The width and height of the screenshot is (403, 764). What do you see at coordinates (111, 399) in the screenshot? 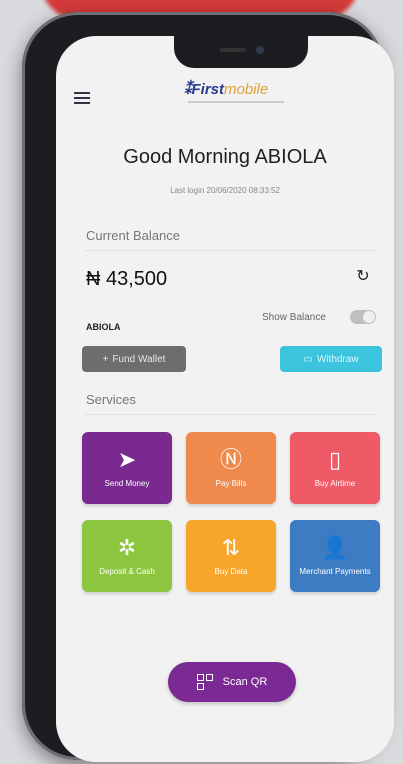
I see `services-label: Services` at bounding box center [111, 399].